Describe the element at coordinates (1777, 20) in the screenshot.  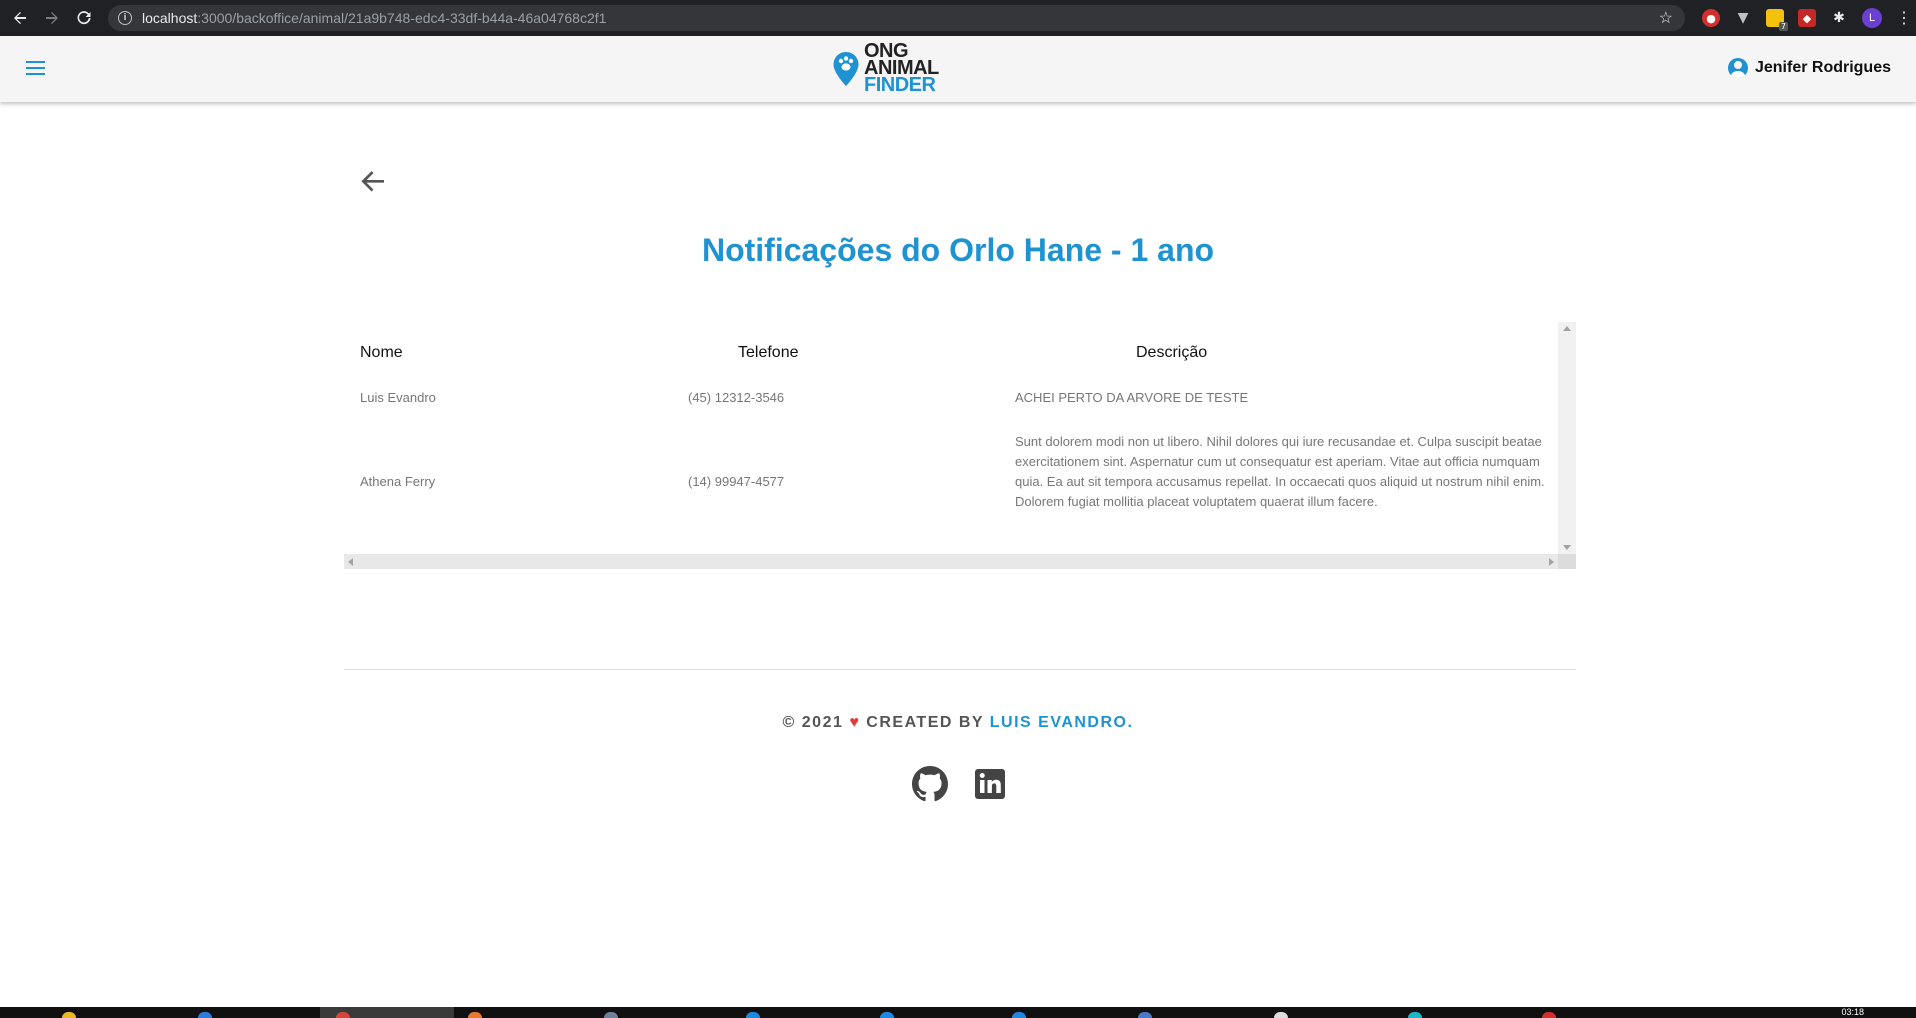
I see `extension-notes-icon: 7` at that location.